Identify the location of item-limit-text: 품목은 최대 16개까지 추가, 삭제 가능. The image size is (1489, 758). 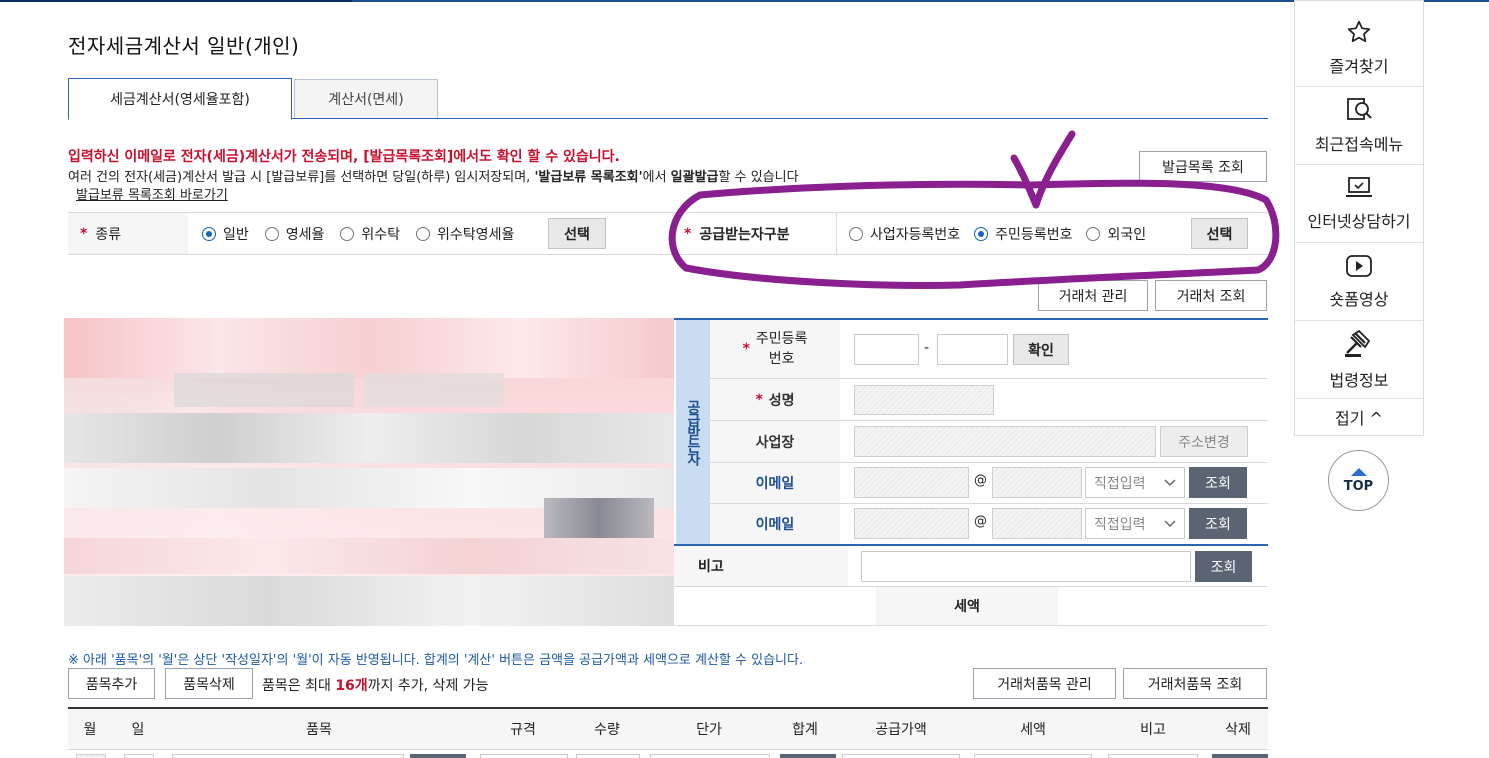
(375, 685).